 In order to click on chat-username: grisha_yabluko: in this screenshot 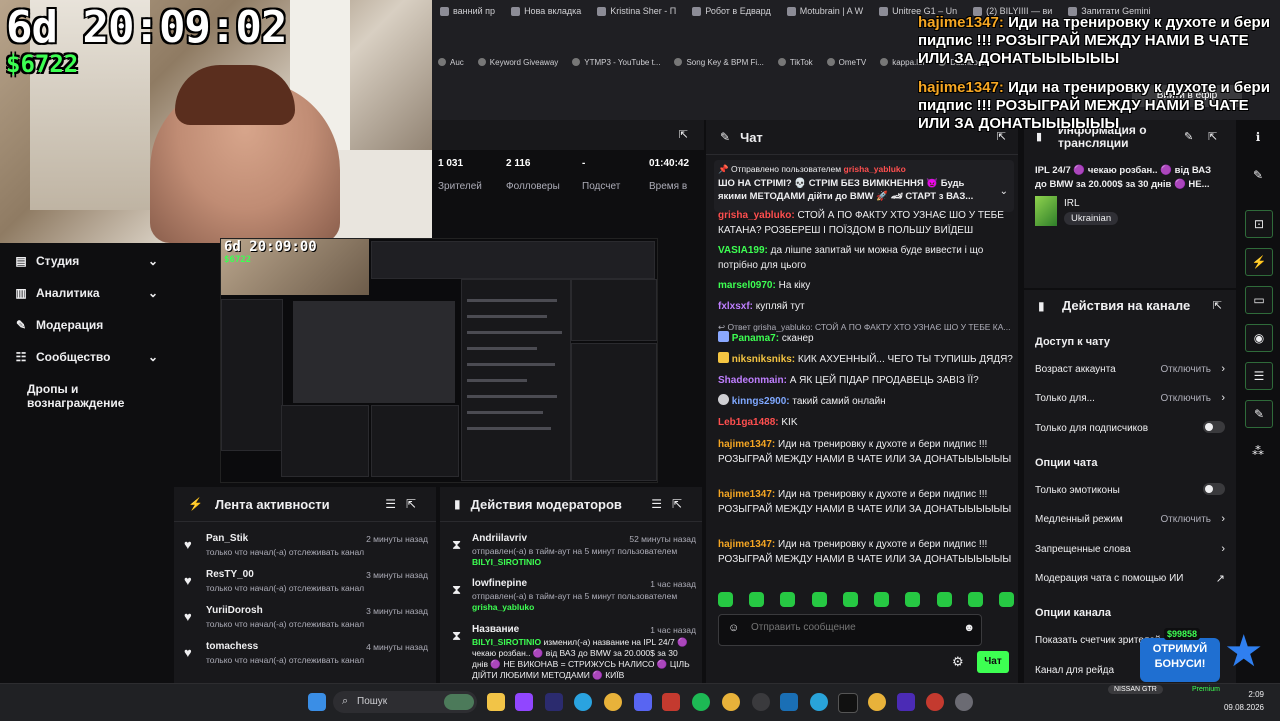, I will do `click(756, 215)`.